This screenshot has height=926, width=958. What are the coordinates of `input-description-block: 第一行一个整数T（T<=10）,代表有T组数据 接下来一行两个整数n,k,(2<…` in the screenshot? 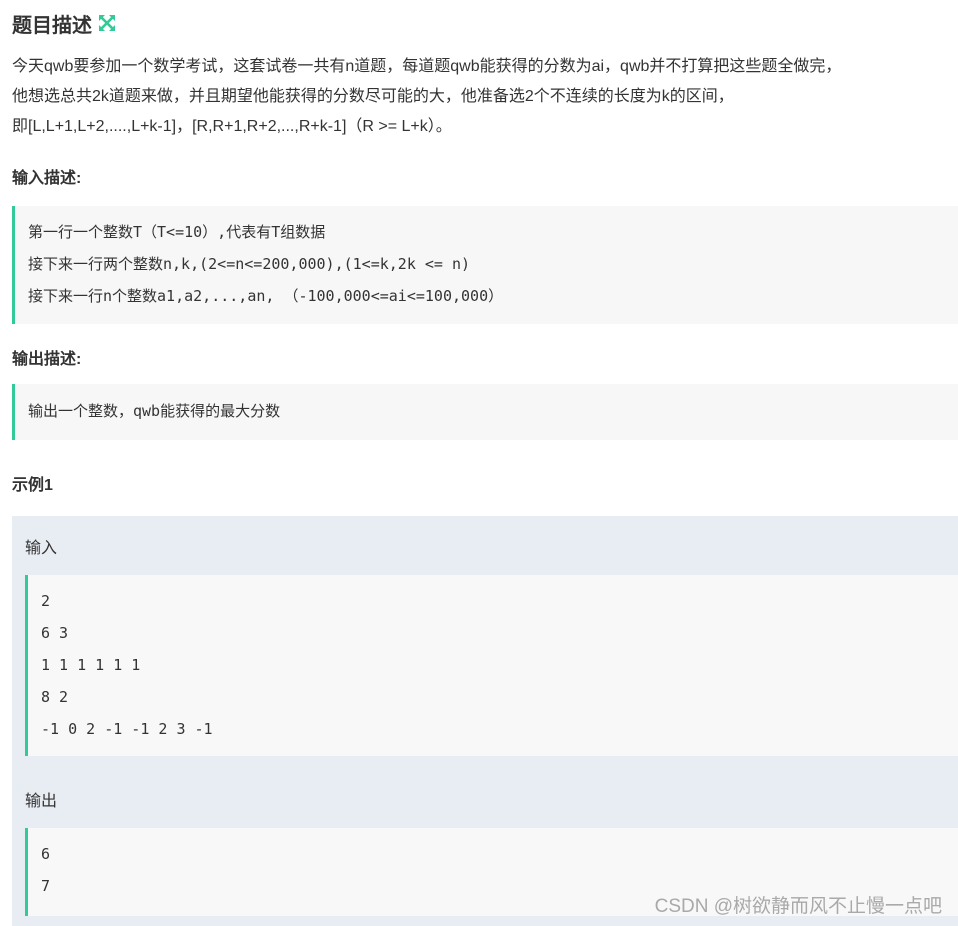 It's located at (485, 265).